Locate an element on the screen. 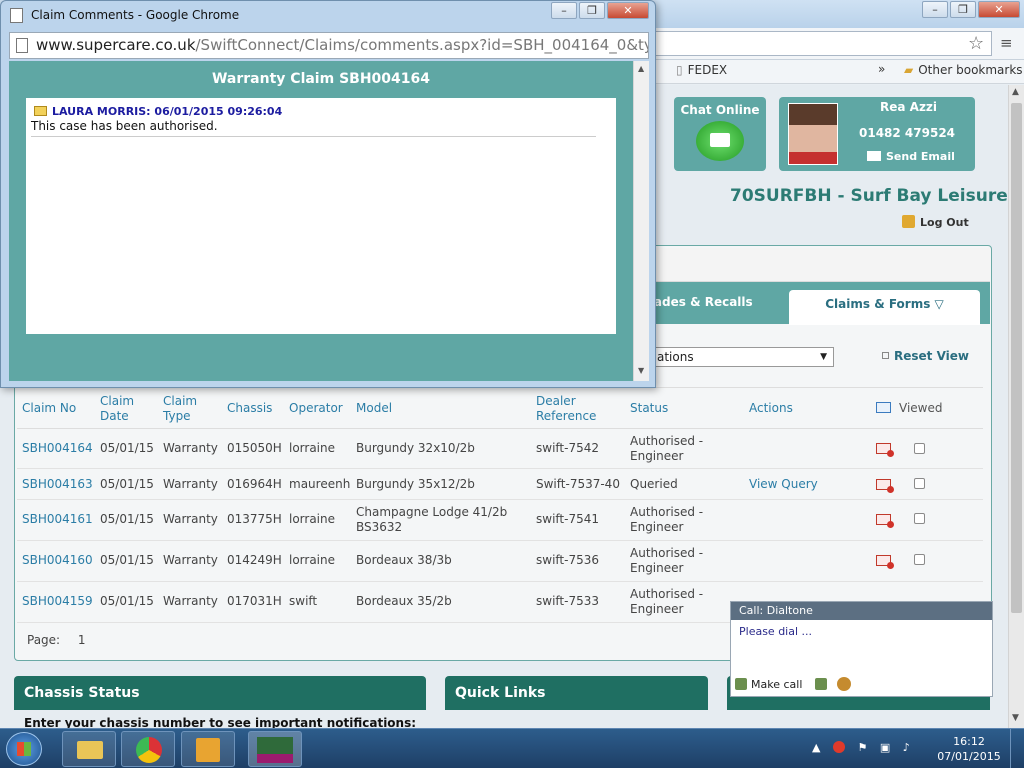  claim-number-link: SBH004160 is located at coordinates (57, 560).